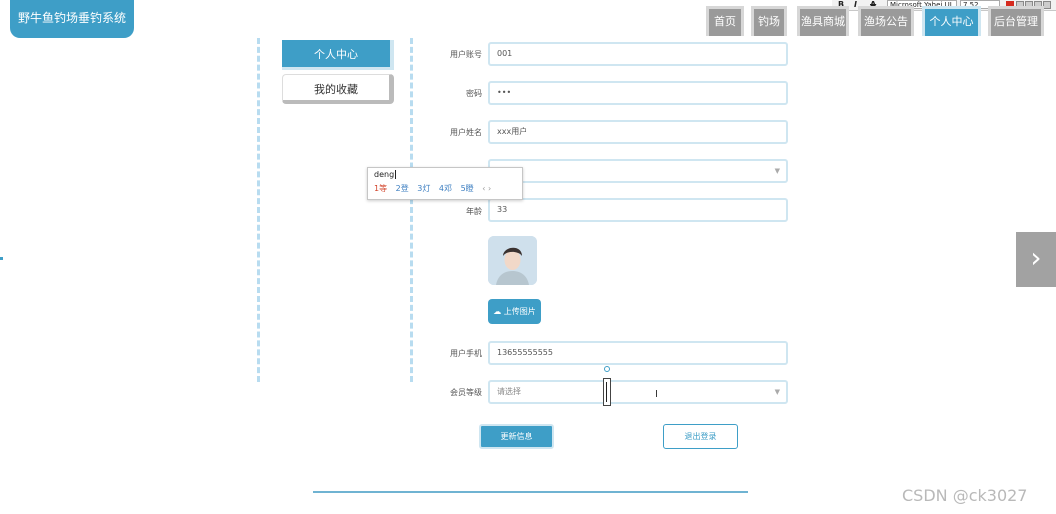  I want to click on circle-icon, so click(607, 369).